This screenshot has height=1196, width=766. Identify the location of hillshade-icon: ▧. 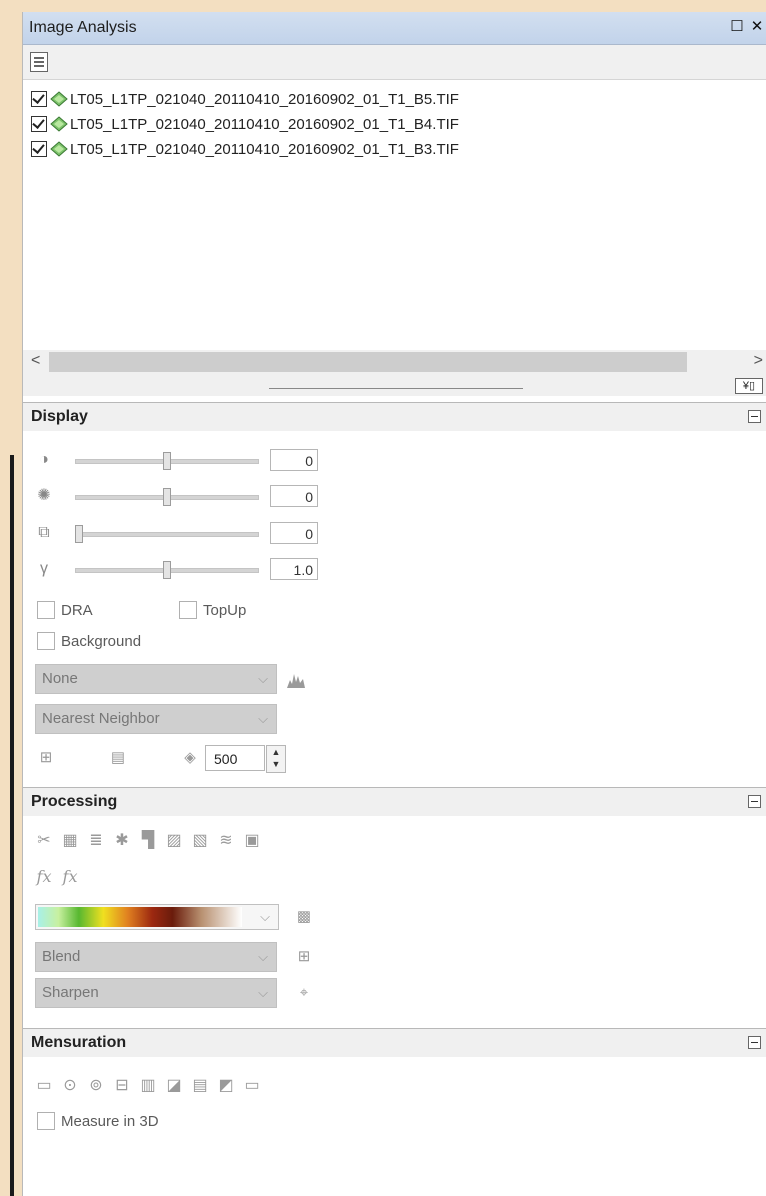
(200, 841).